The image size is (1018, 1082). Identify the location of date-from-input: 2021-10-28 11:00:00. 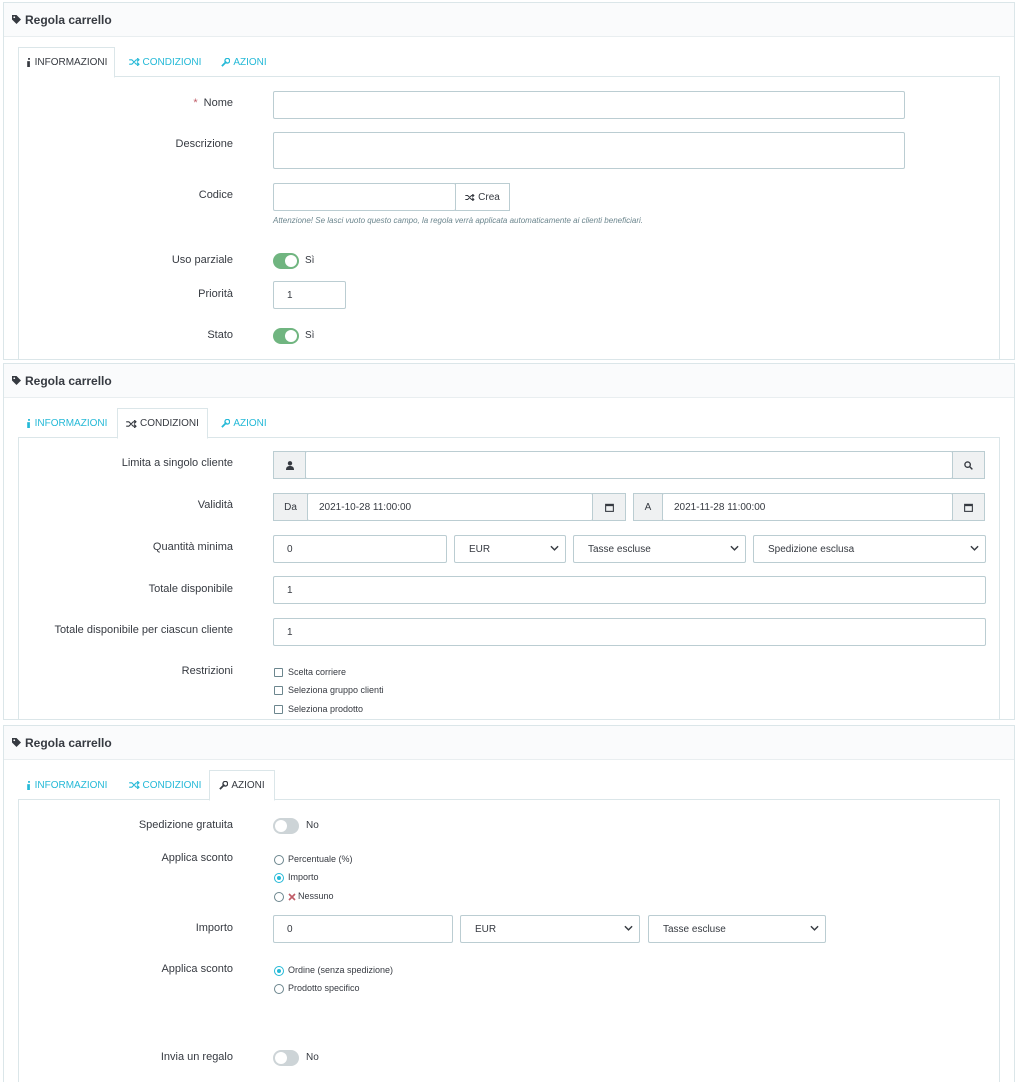
(450, 507).